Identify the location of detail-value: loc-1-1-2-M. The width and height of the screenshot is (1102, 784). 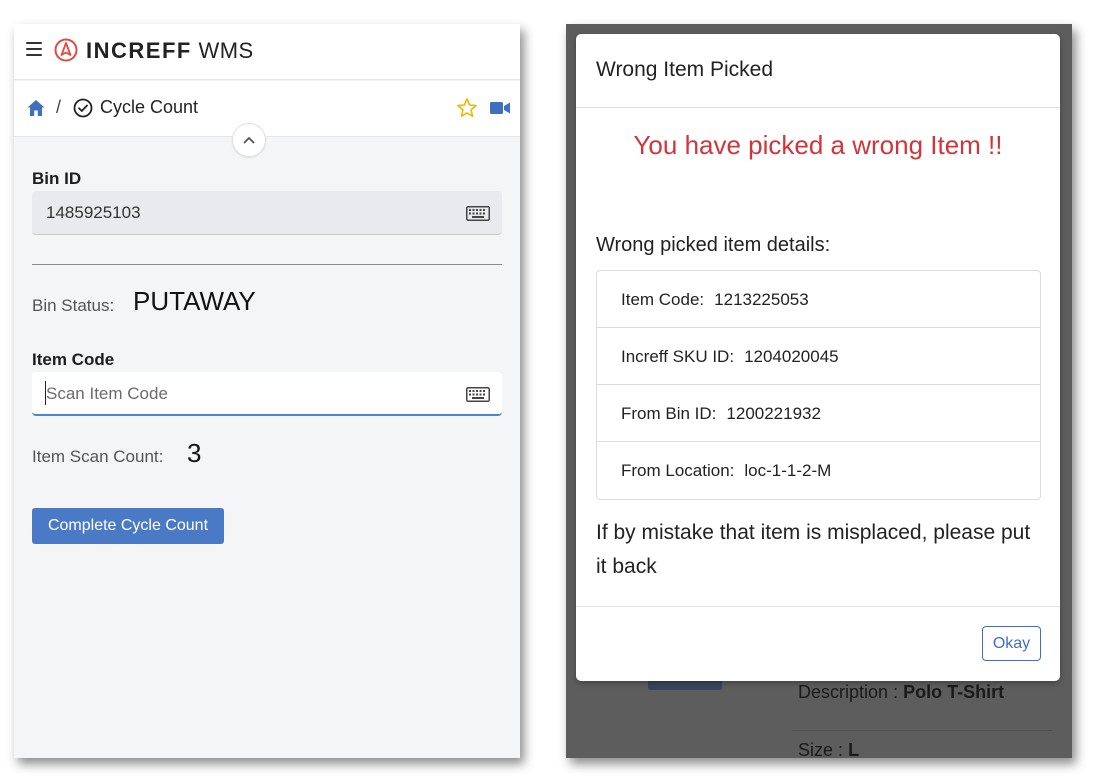
(788, 470).